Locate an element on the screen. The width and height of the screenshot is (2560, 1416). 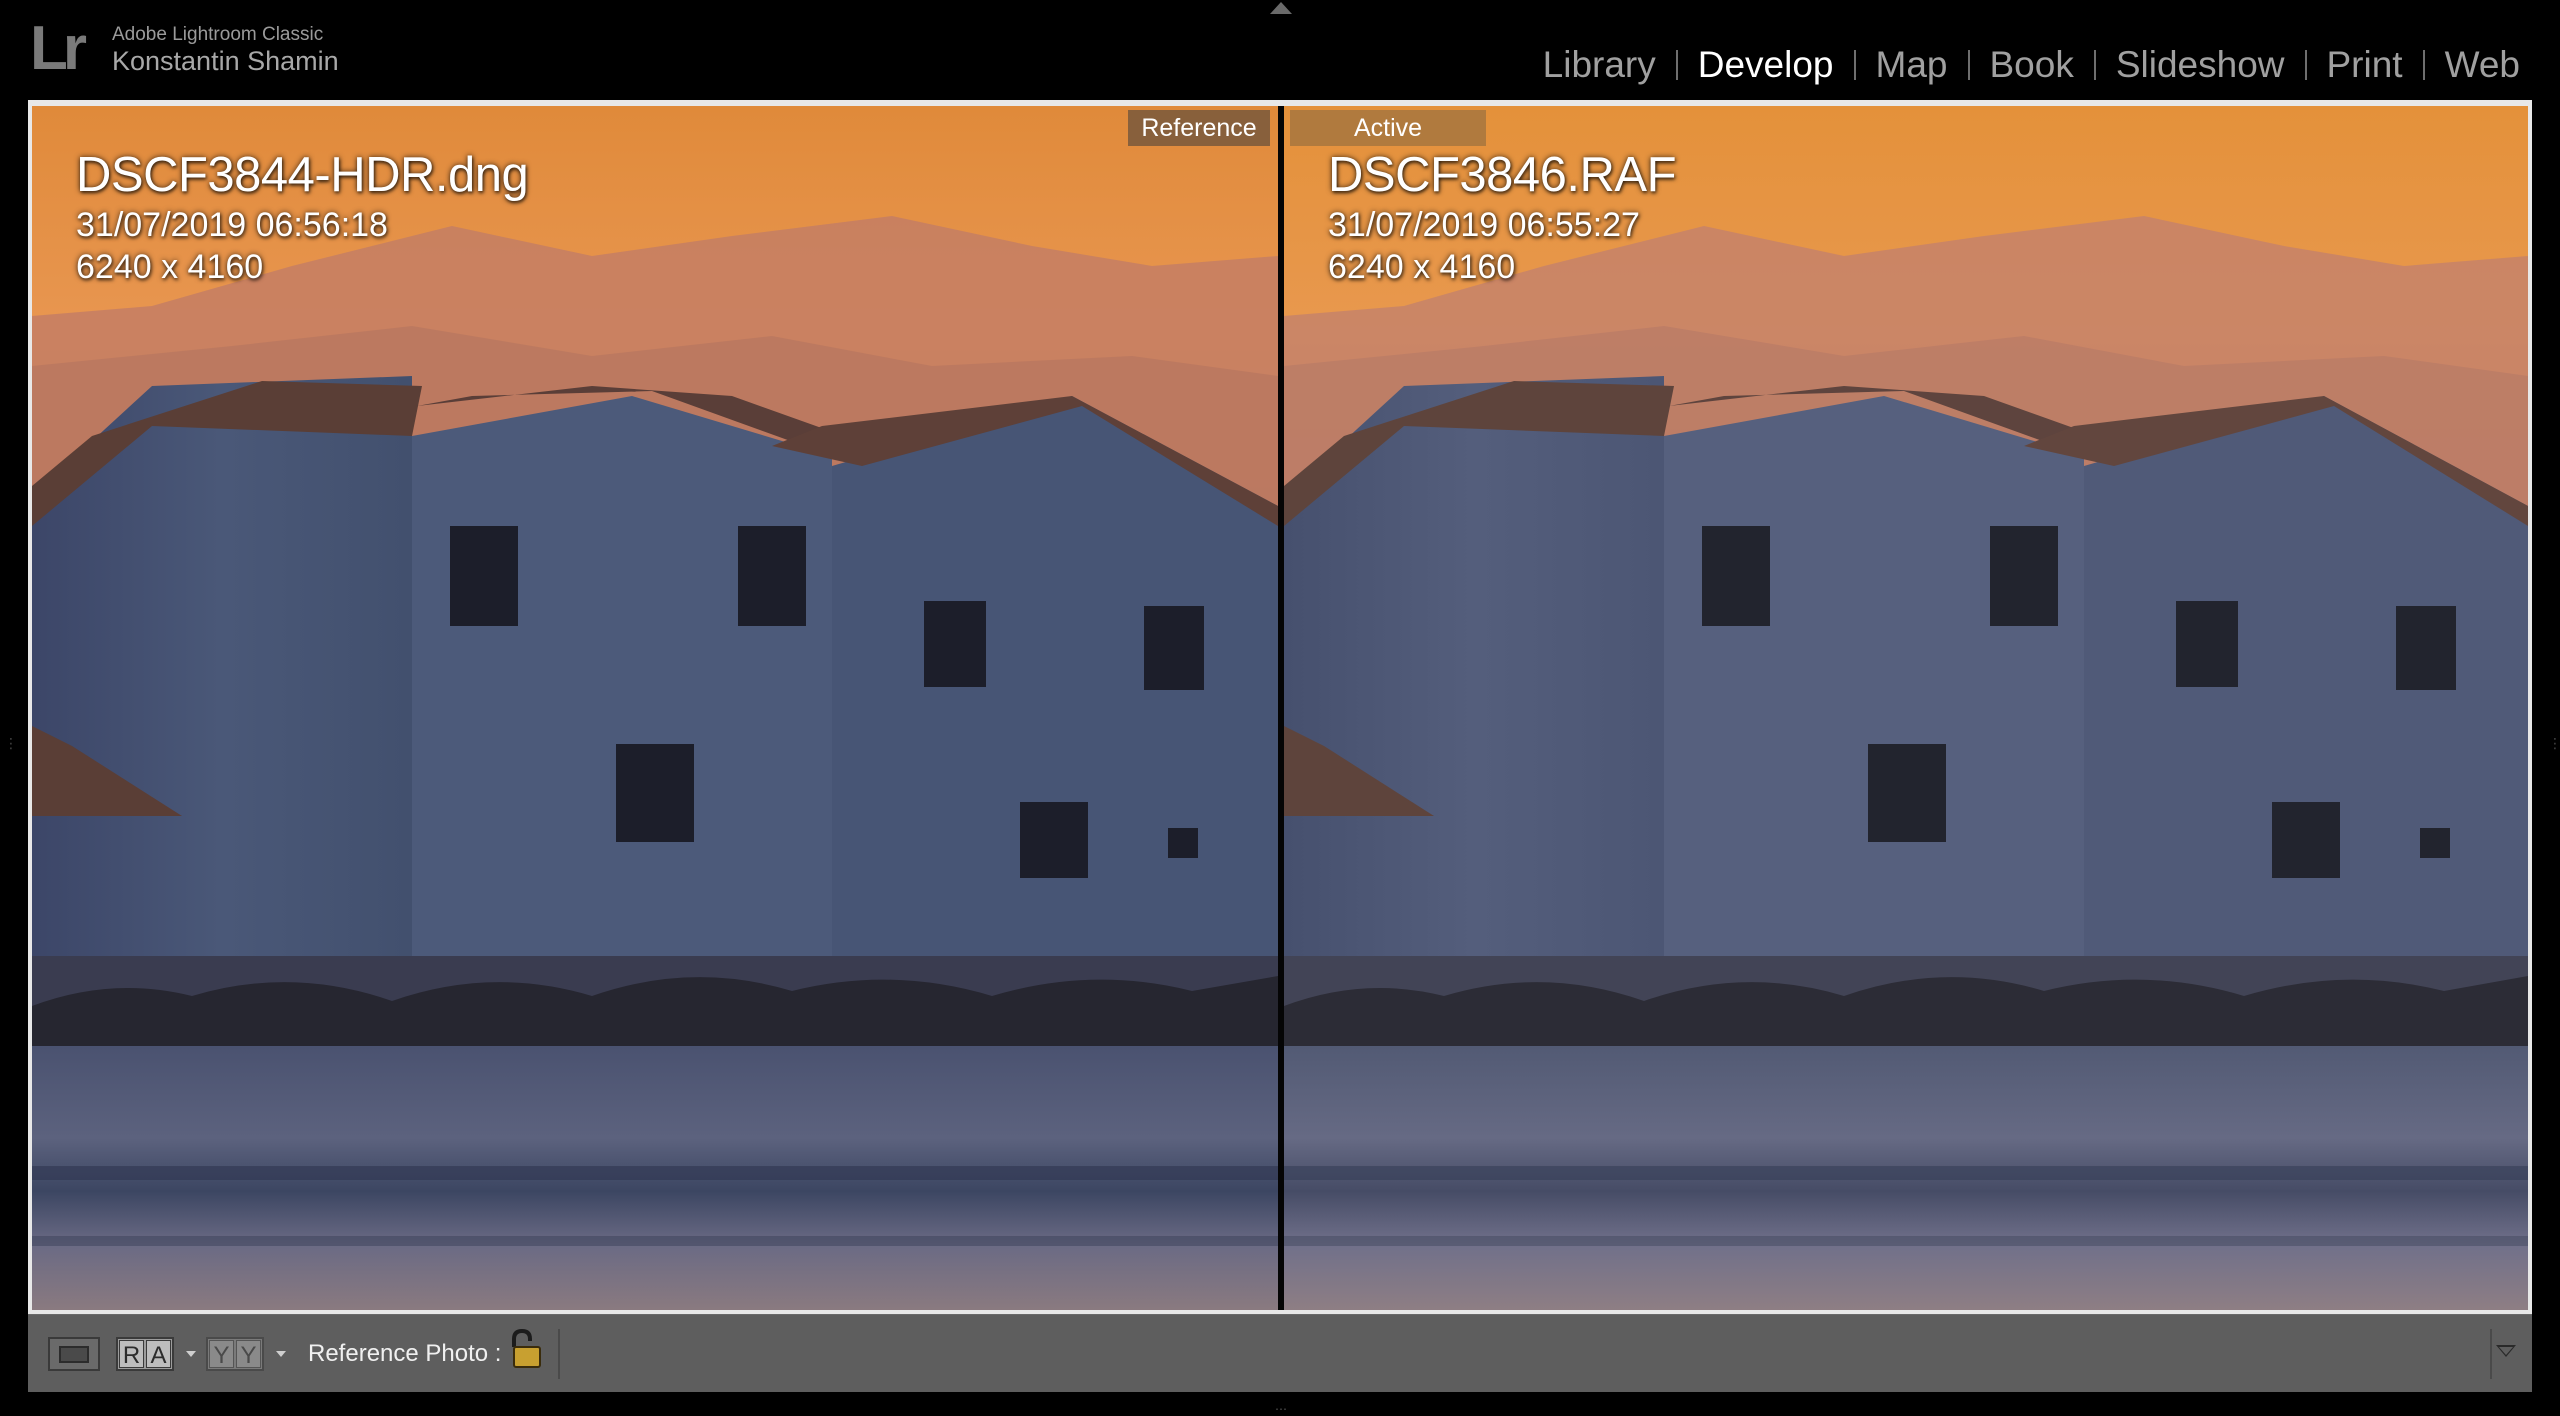
active-datetime: 31/07/2019 06:55:27 is located at coordinates (1484, 225).